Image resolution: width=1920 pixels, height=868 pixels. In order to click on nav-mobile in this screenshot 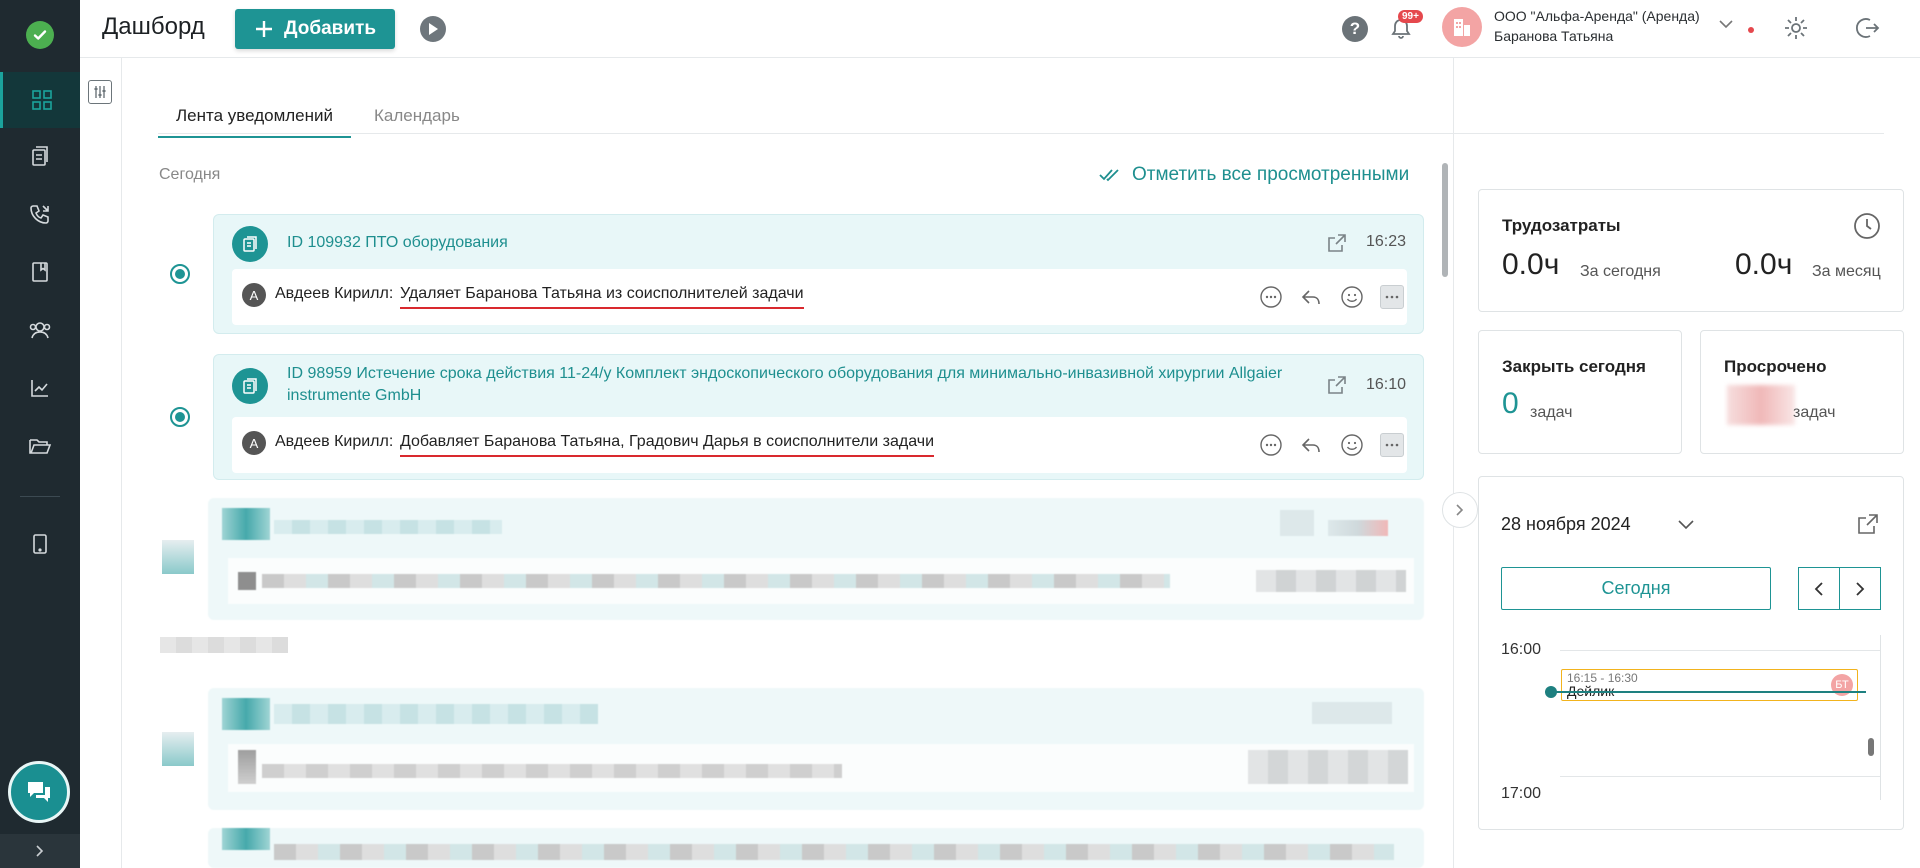, I will do `click(40, 544)`.